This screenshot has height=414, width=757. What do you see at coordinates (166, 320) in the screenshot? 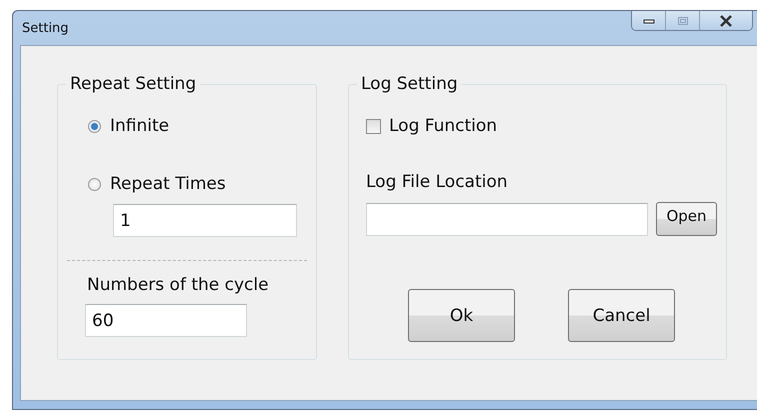
I see `input-field: 60` at bounding box center [166, 320].